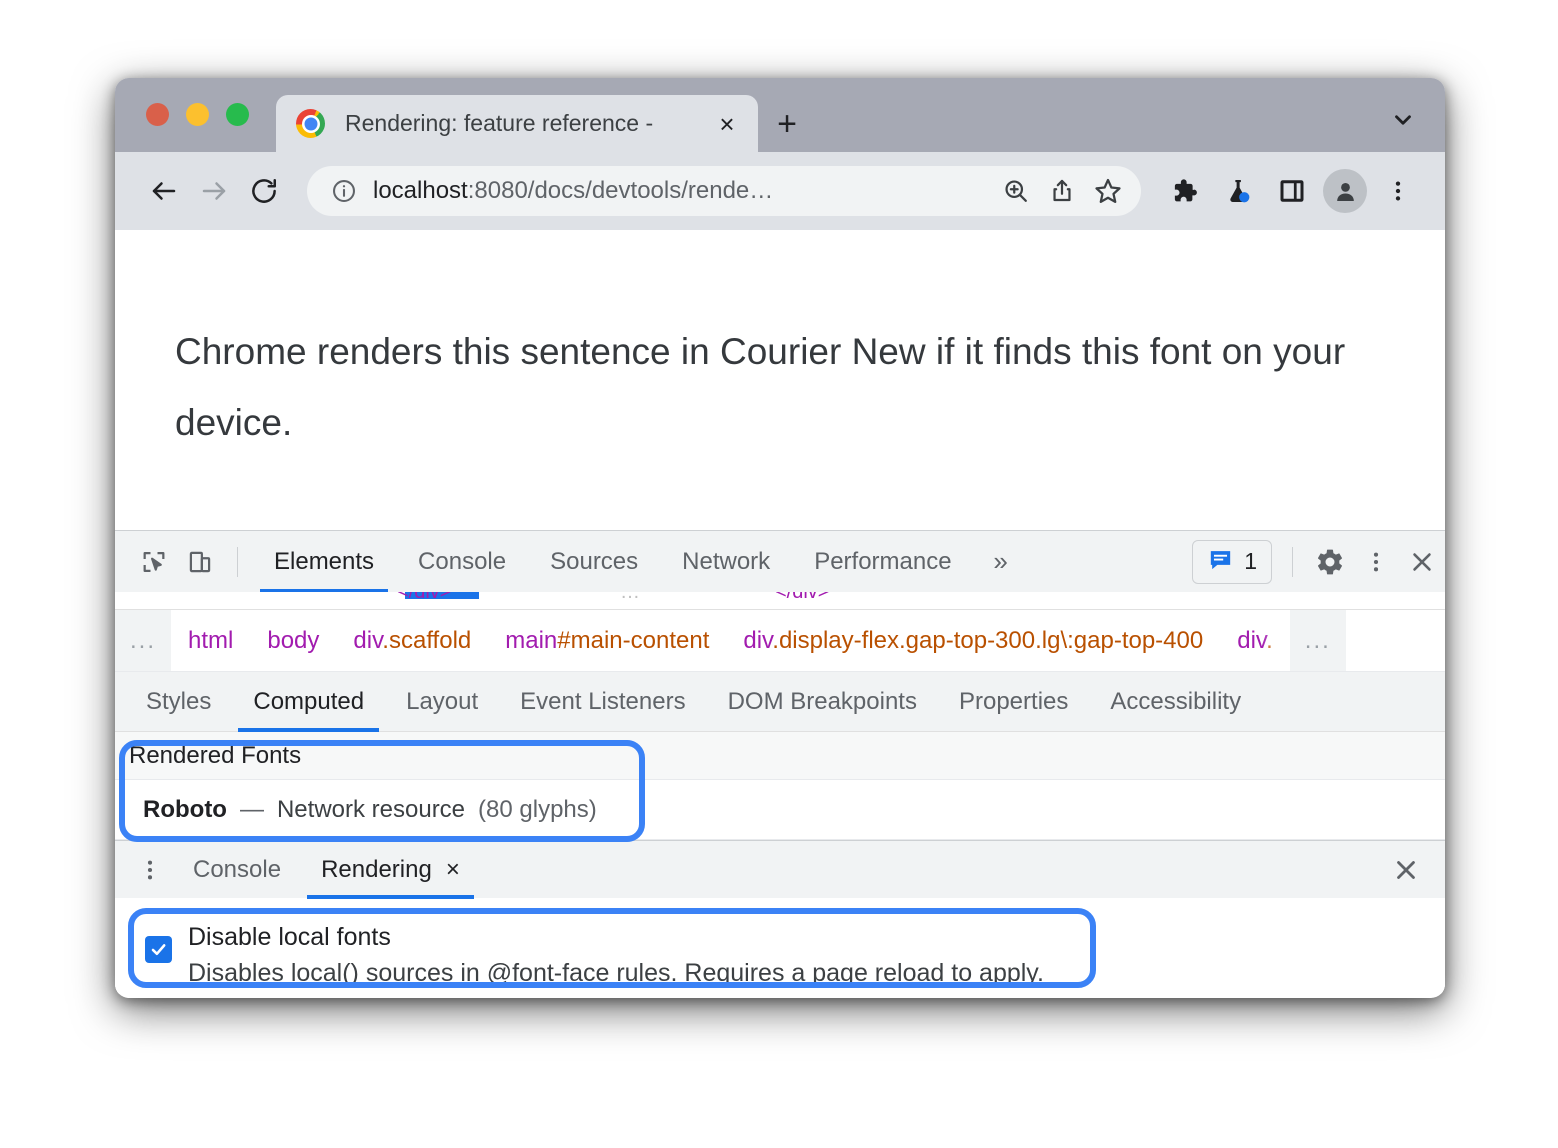 This screenshot has height=1148, width=1558. I want to click on drawer-tabbar: Console Rendering ×, so click(780, 869).